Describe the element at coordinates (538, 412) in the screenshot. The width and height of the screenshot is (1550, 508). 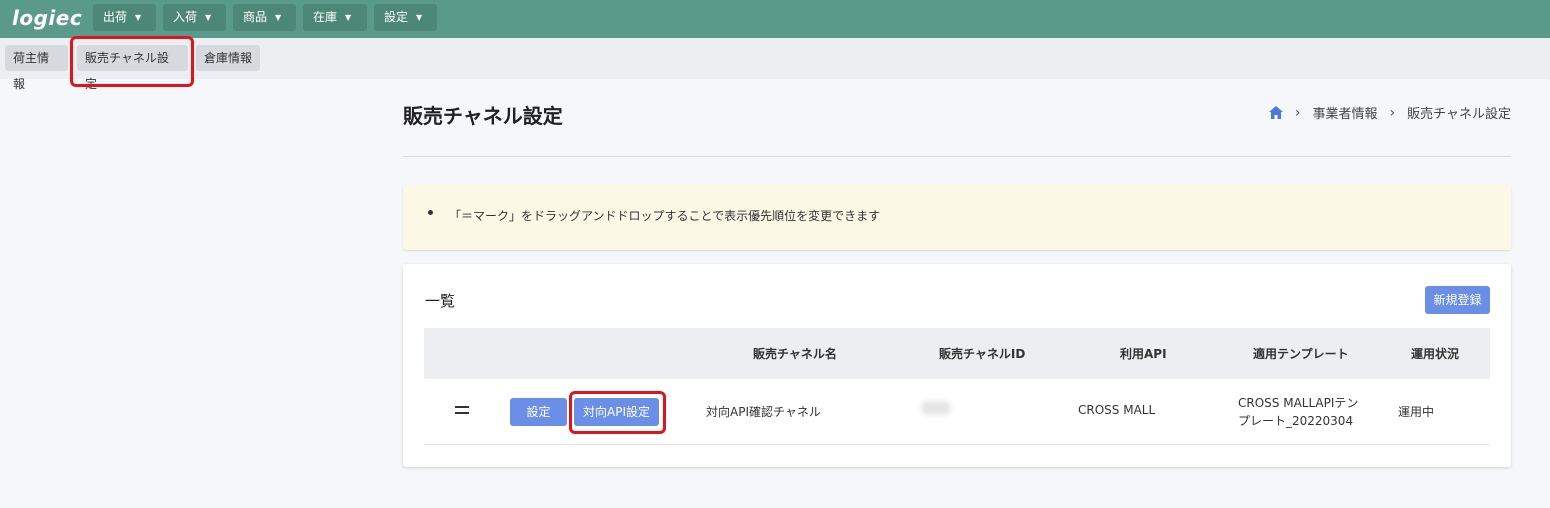
I see `settings-button: 設定` at that location.